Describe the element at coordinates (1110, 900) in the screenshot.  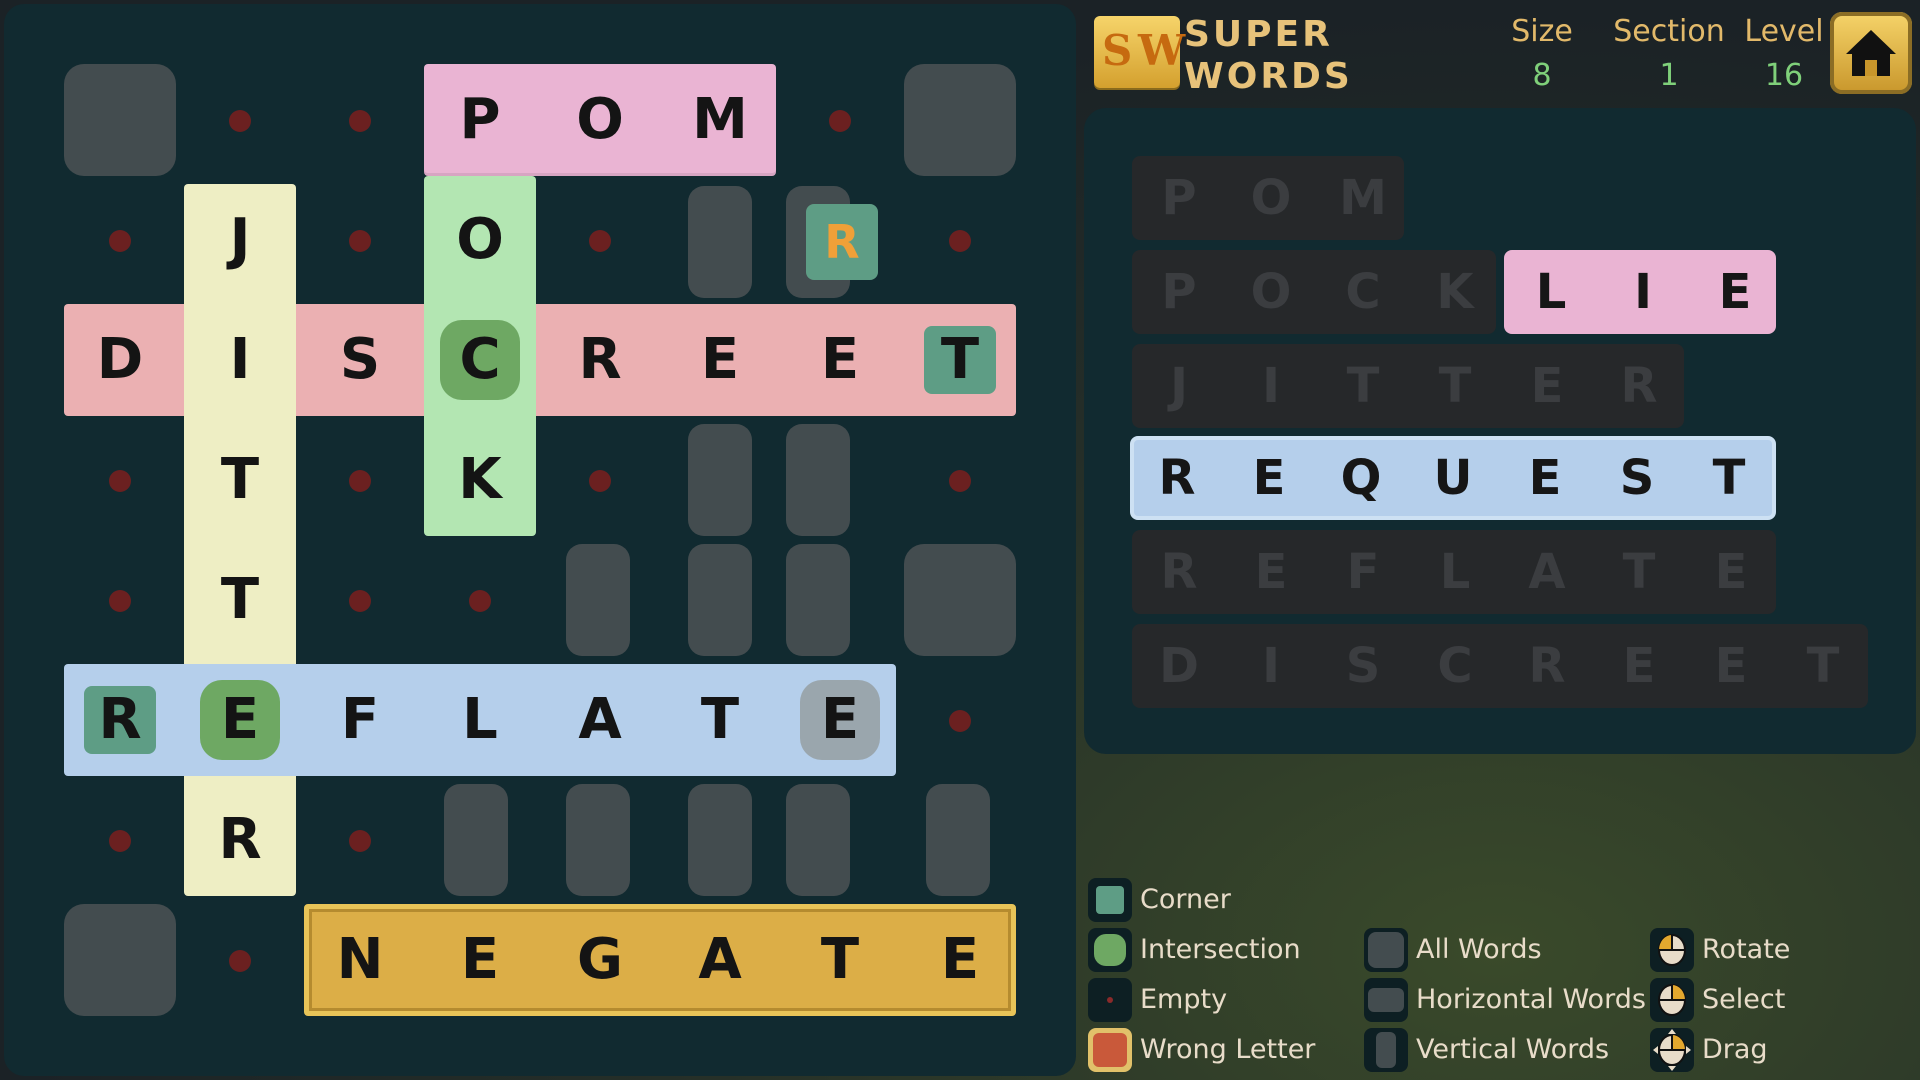
I see `corner-swatch-icon` at that location.